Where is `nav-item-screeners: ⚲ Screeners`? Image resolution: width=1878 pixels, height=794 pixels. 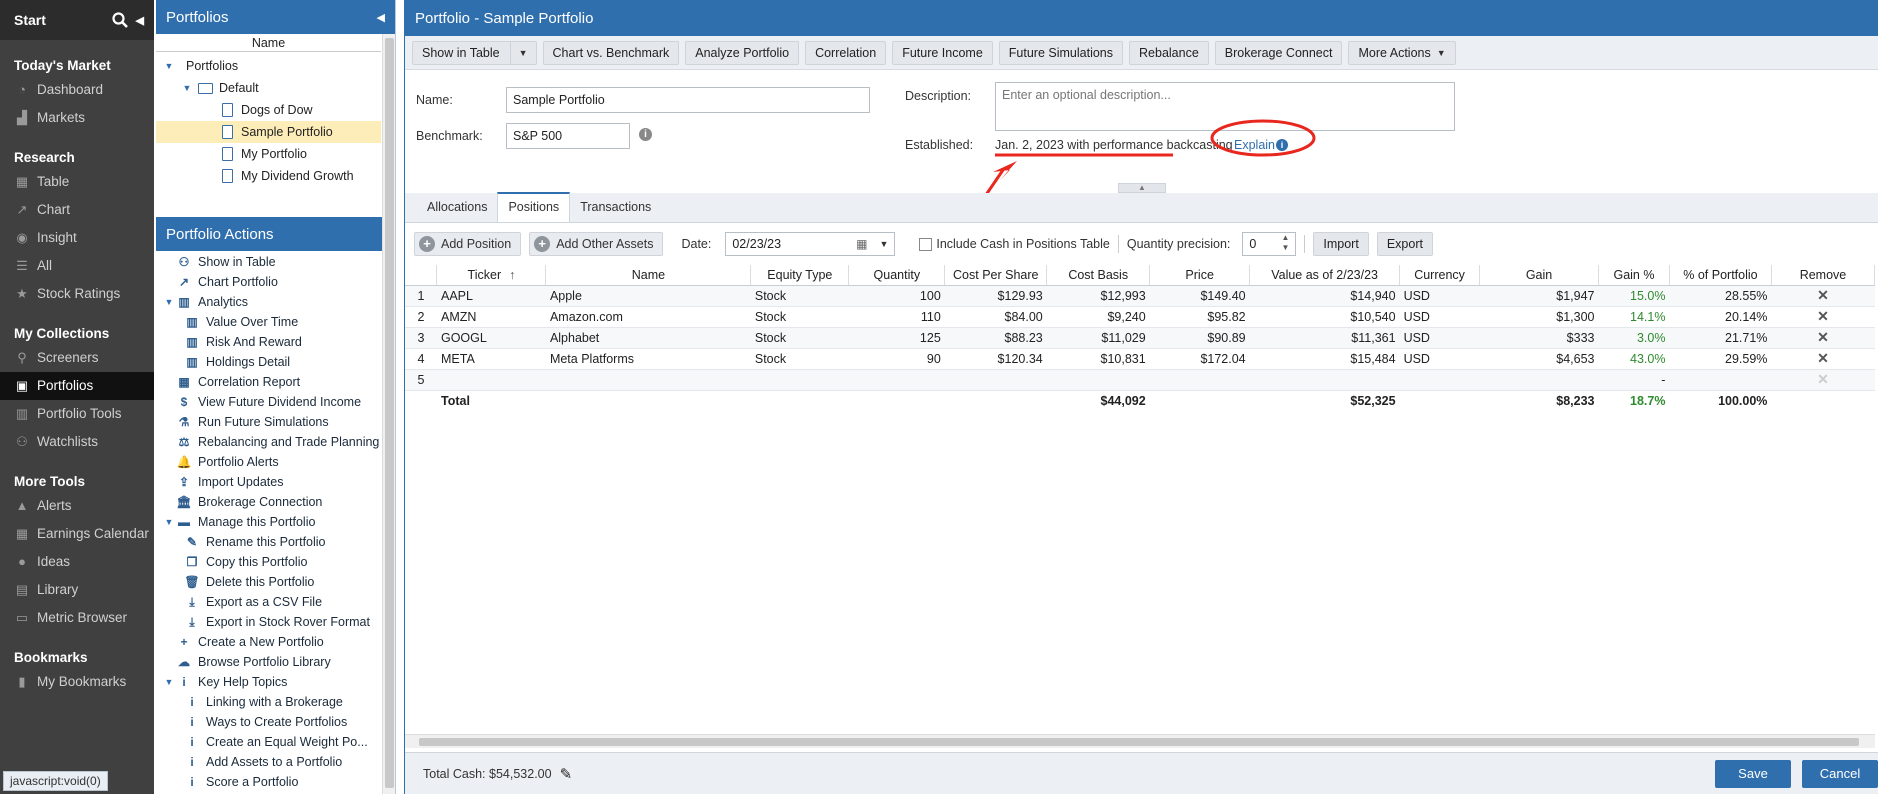
nav-item-screeners: ⚲ Screeners is located at coordinates (77, 358).